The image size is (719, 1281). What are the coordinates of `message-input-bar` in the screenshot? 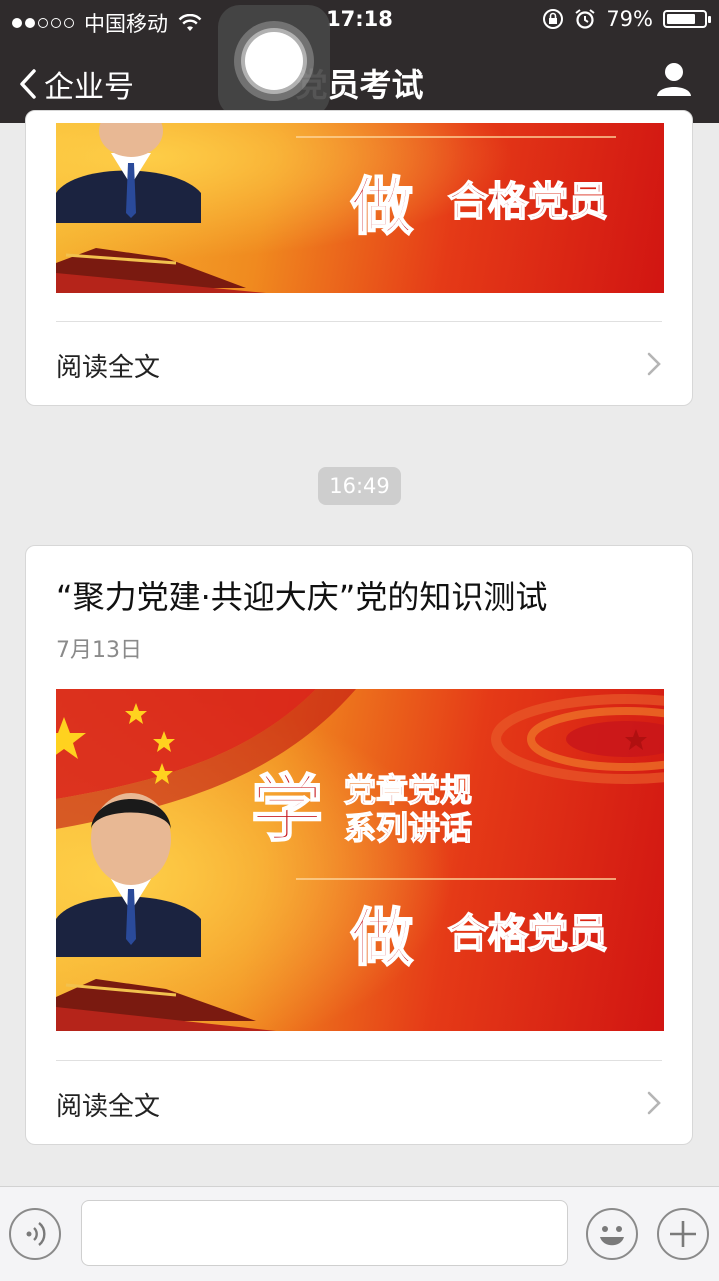 It's located at (359, 1233).